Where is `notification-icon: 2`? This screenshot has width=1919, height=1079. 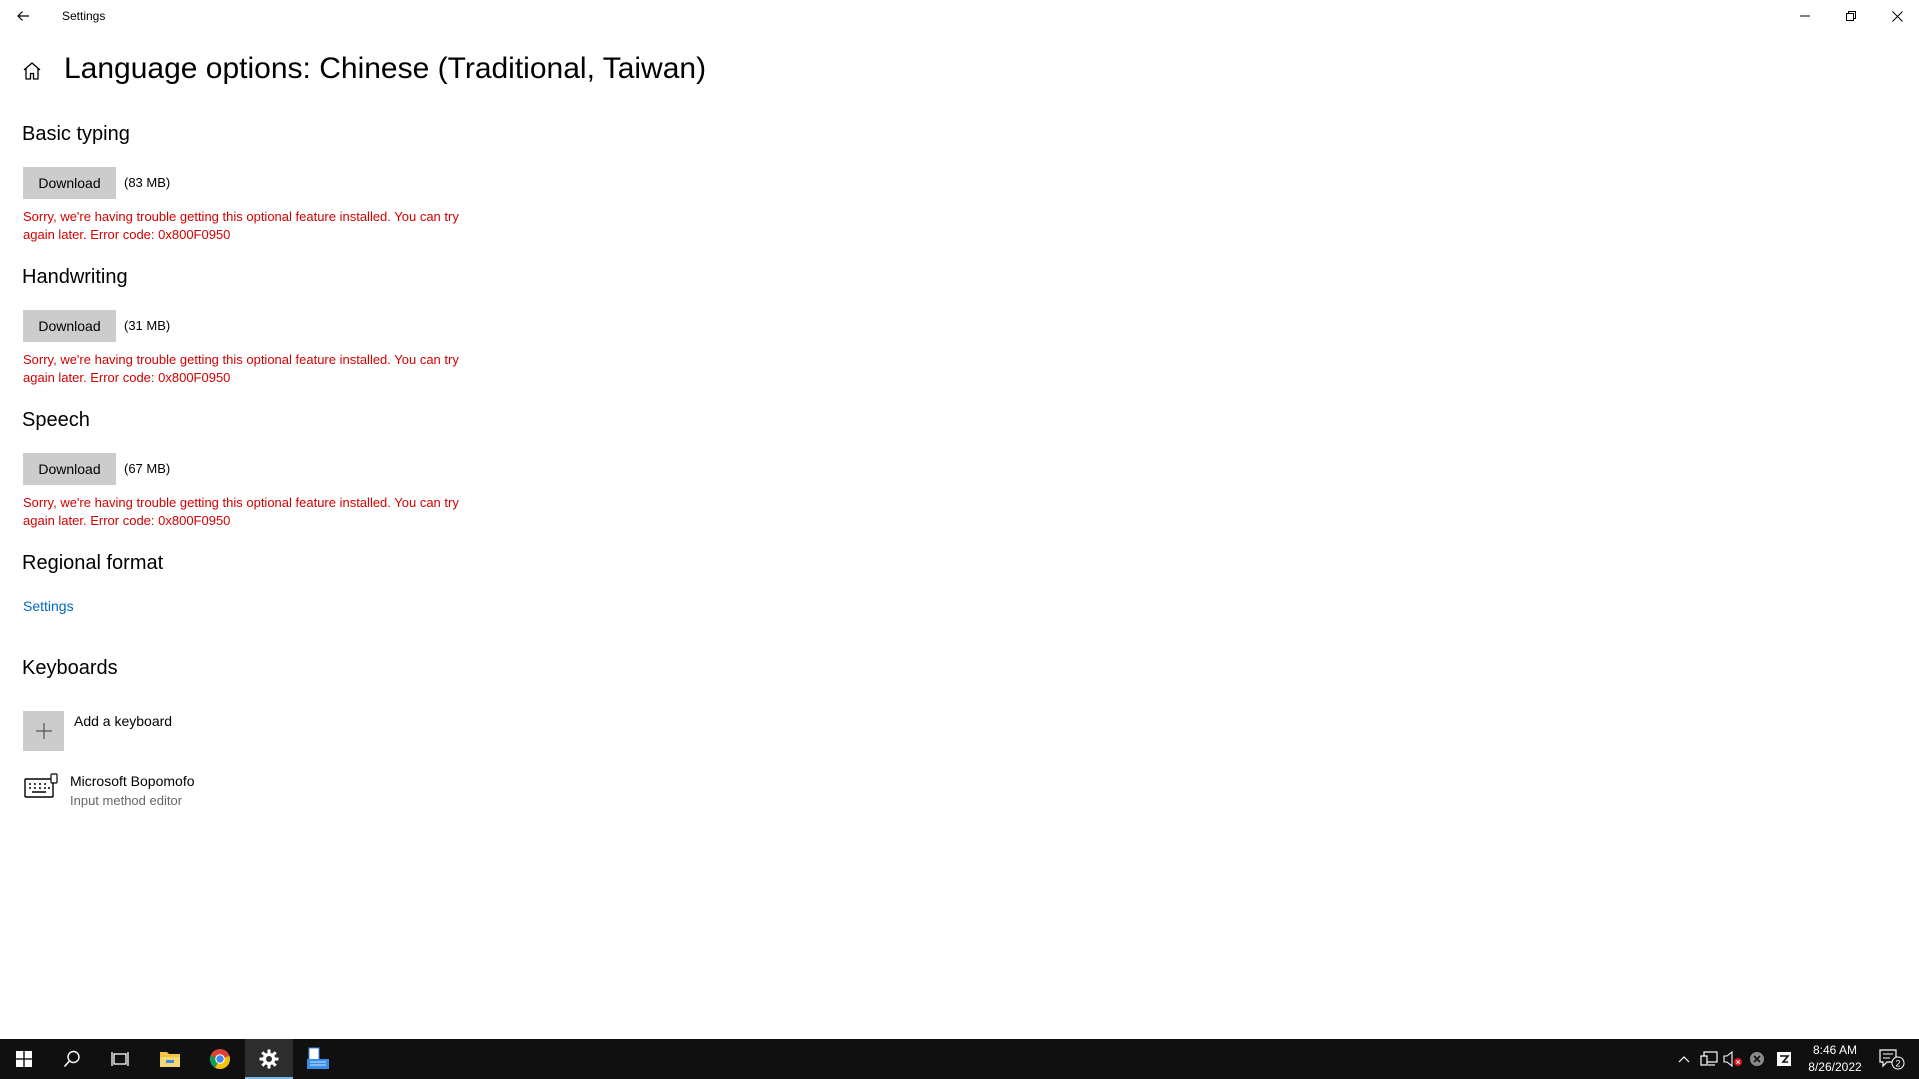
notification-icon: 2 is located at coordinates (1892, 1059).